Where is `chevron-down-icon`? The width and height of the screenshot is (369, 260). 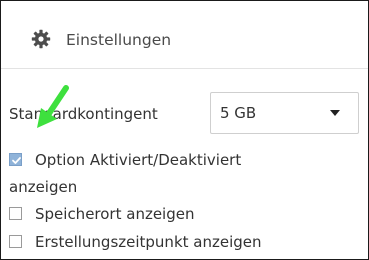
chevron-down-icon is located at coordinates (335, 113).